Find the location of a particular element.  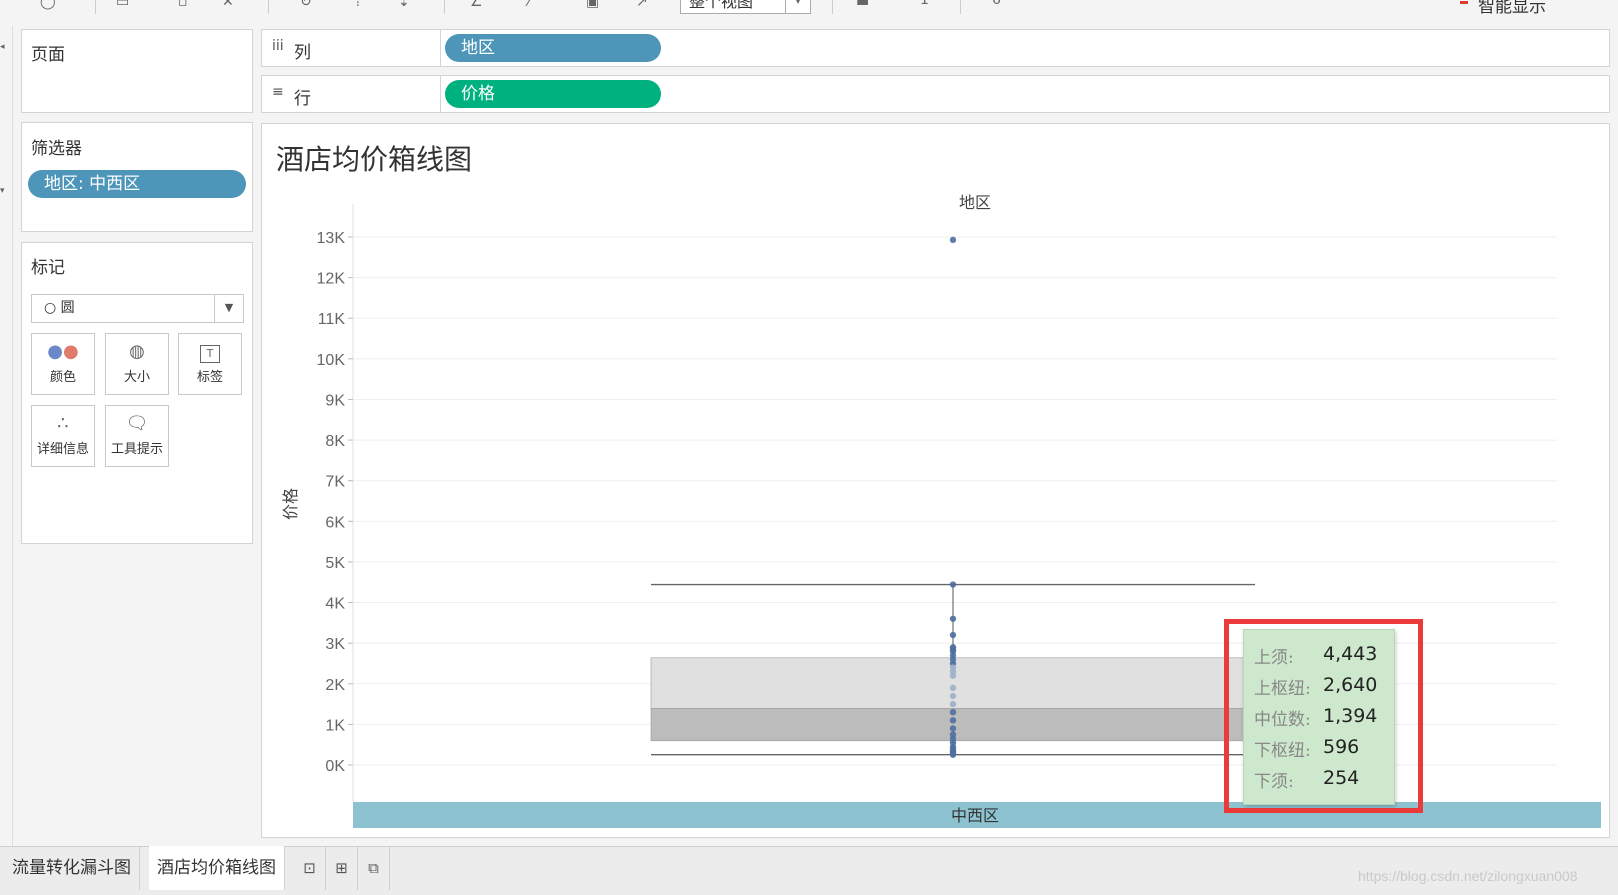

columns-shelf: iii 列 地区 is located at coordinates (935, 48).